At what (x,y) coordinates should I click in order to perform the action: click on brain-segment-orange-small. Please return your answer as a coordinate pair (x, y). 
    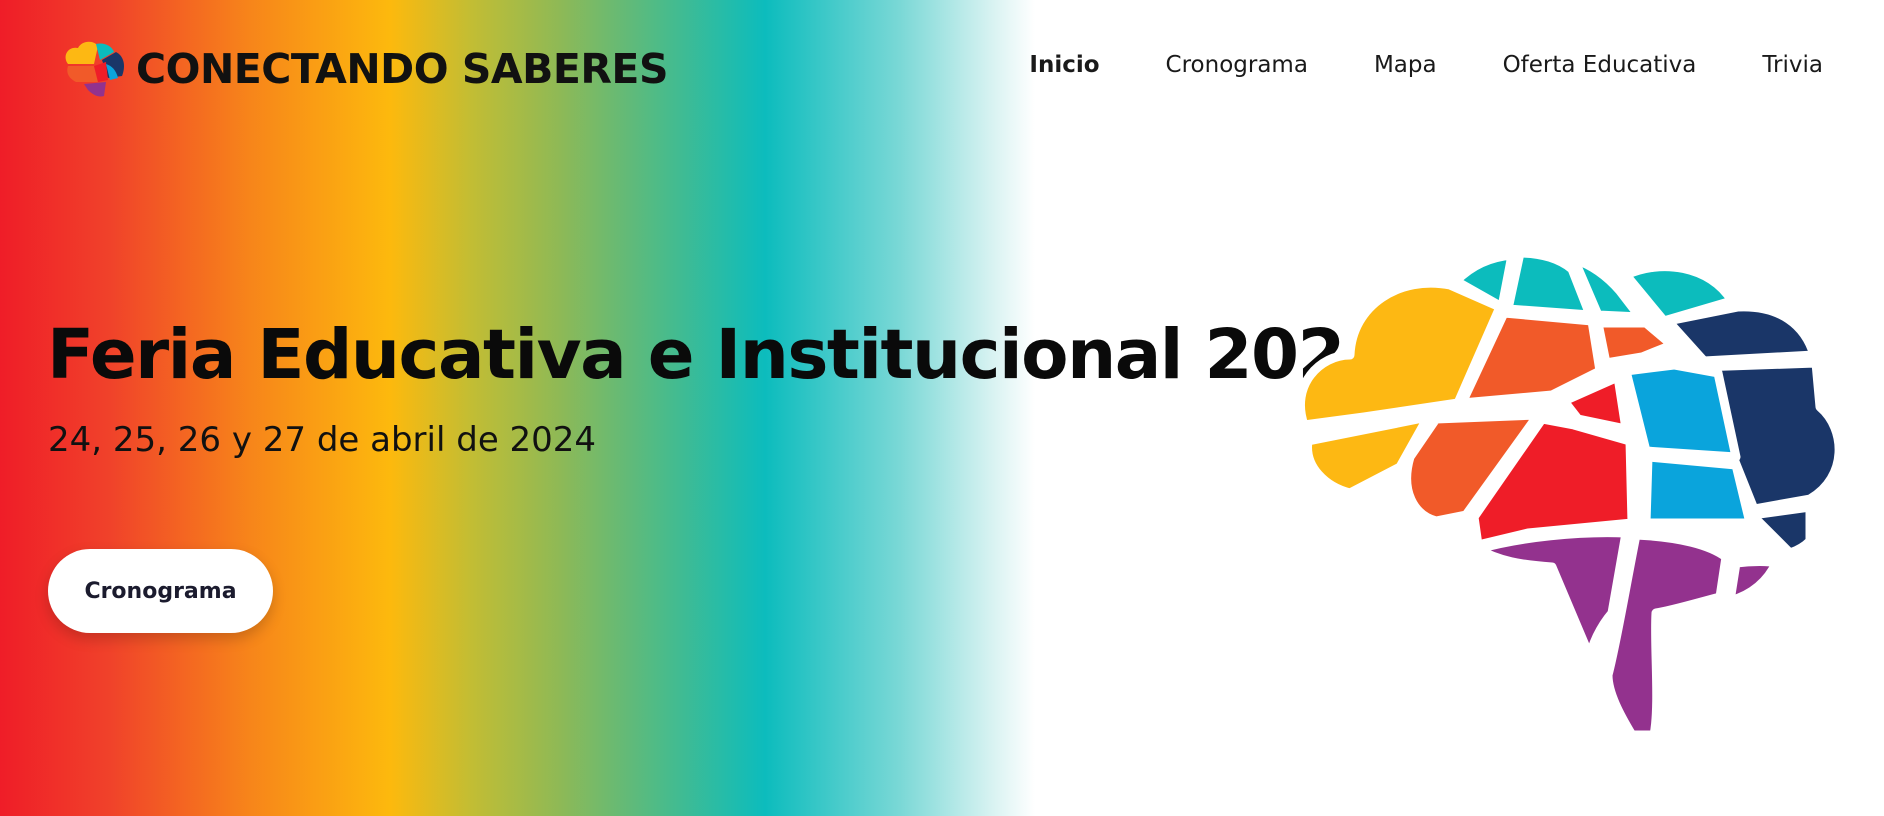
    Looking at the image, I should click on (1635, 343).